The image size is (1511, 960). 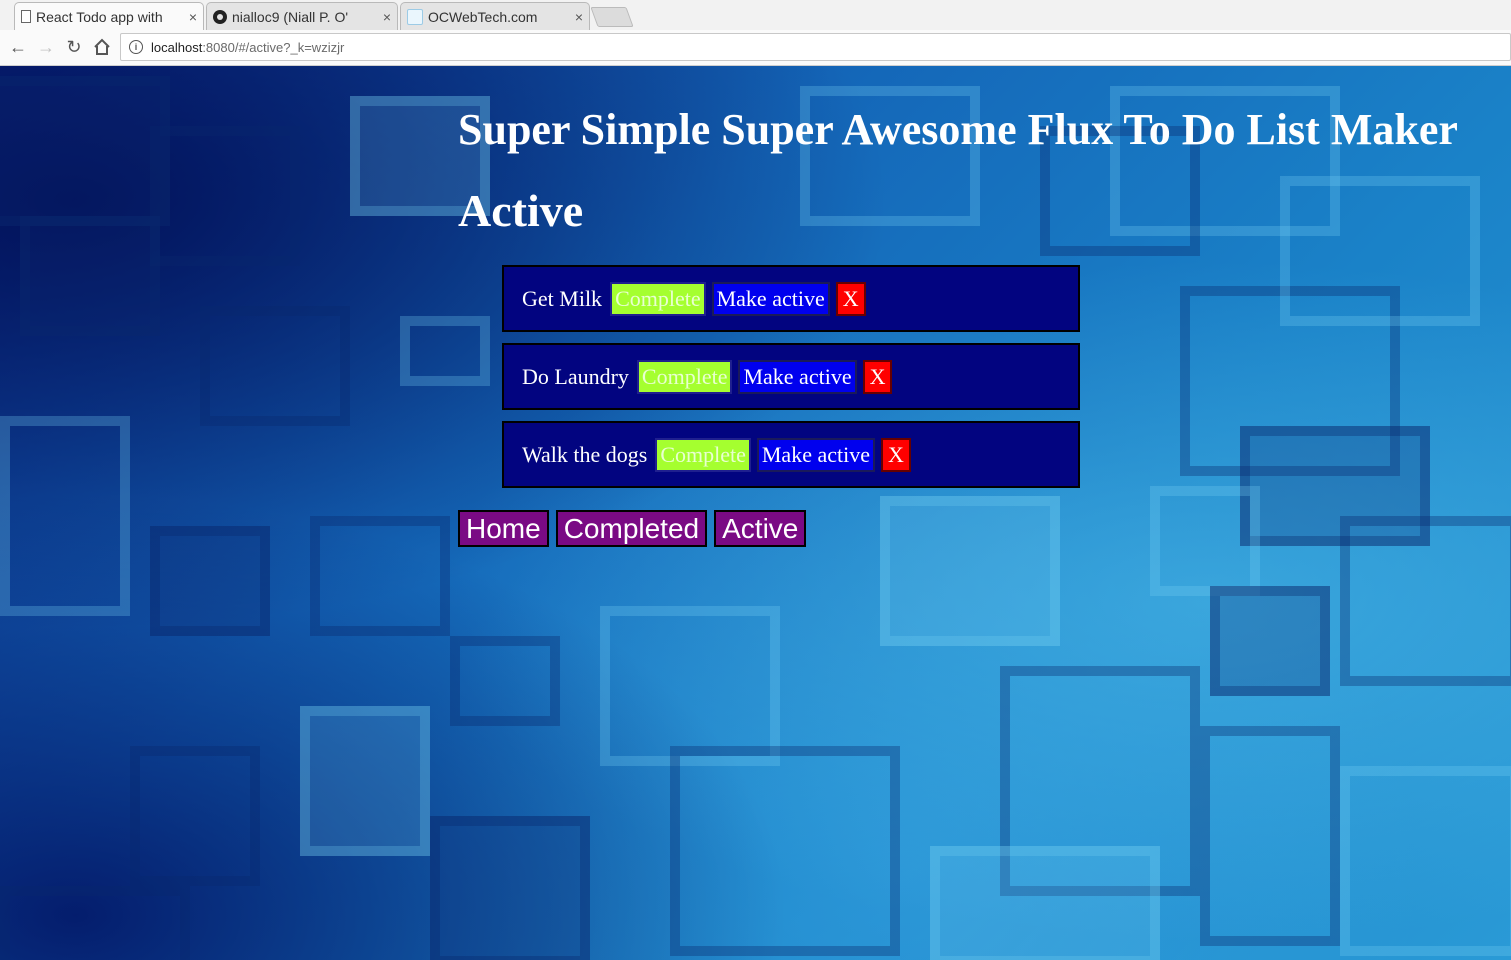 I want to click on reload-button: ↻, so click(x=74, y=47).